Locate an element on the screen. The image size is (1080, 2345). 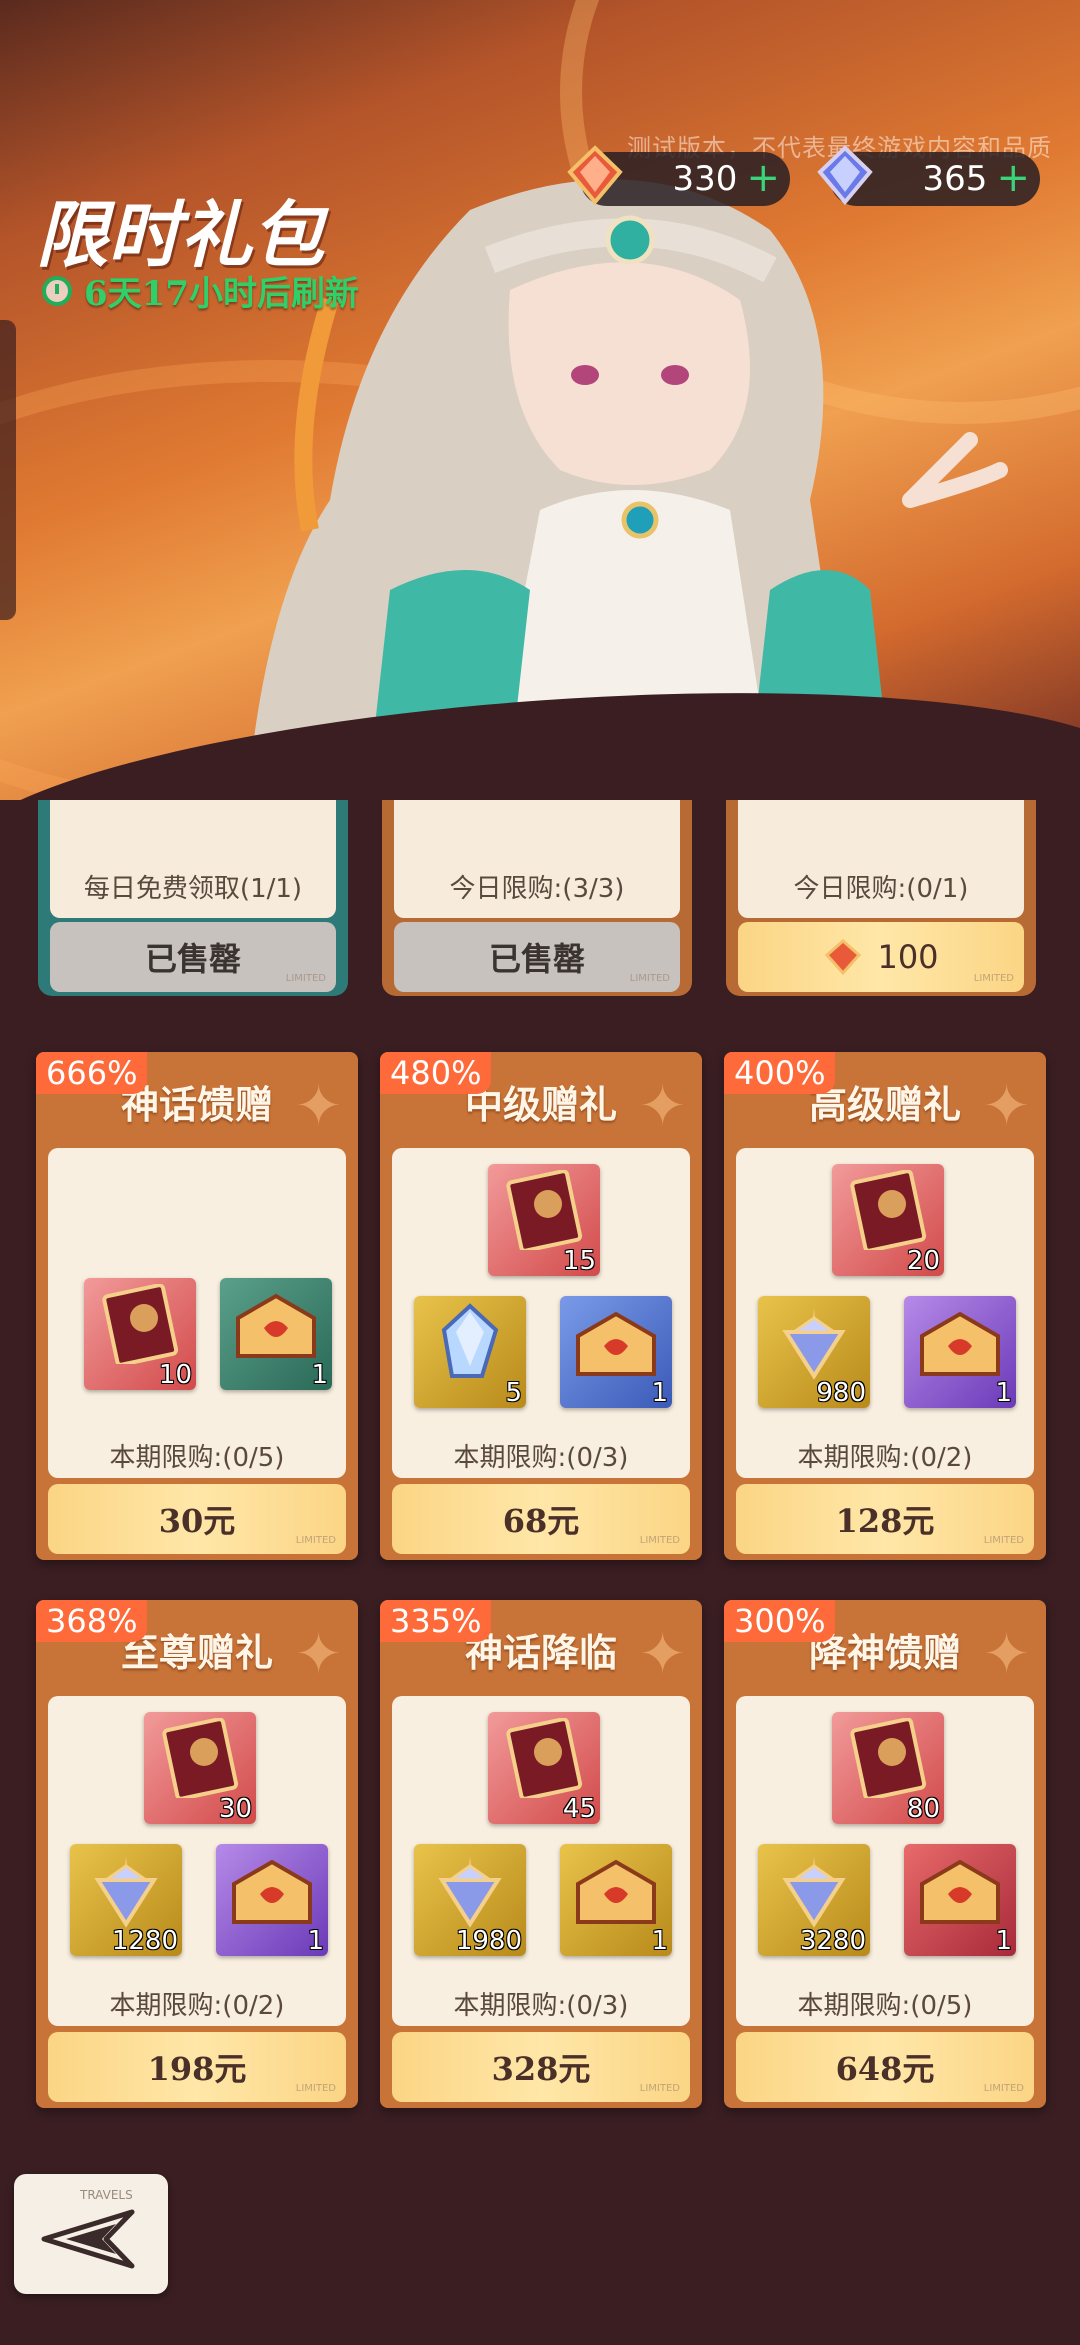
card-body: 今日限购:(0/1) is located at coordinates (881, 859).